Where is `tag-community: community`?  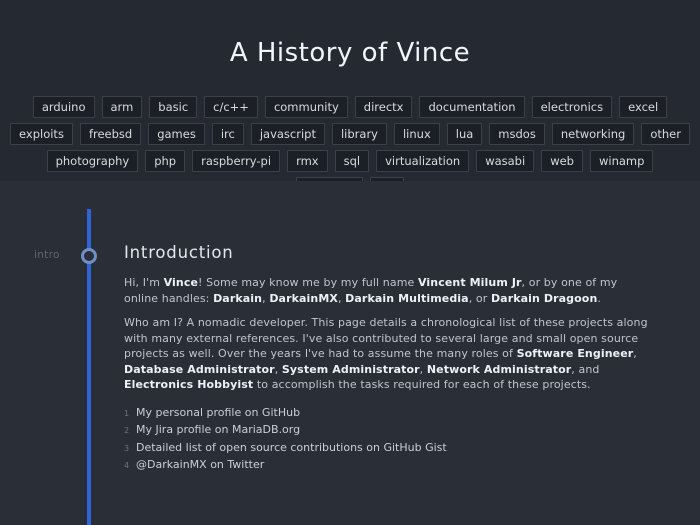
tag-community: community is located at coordinates (306, 107).